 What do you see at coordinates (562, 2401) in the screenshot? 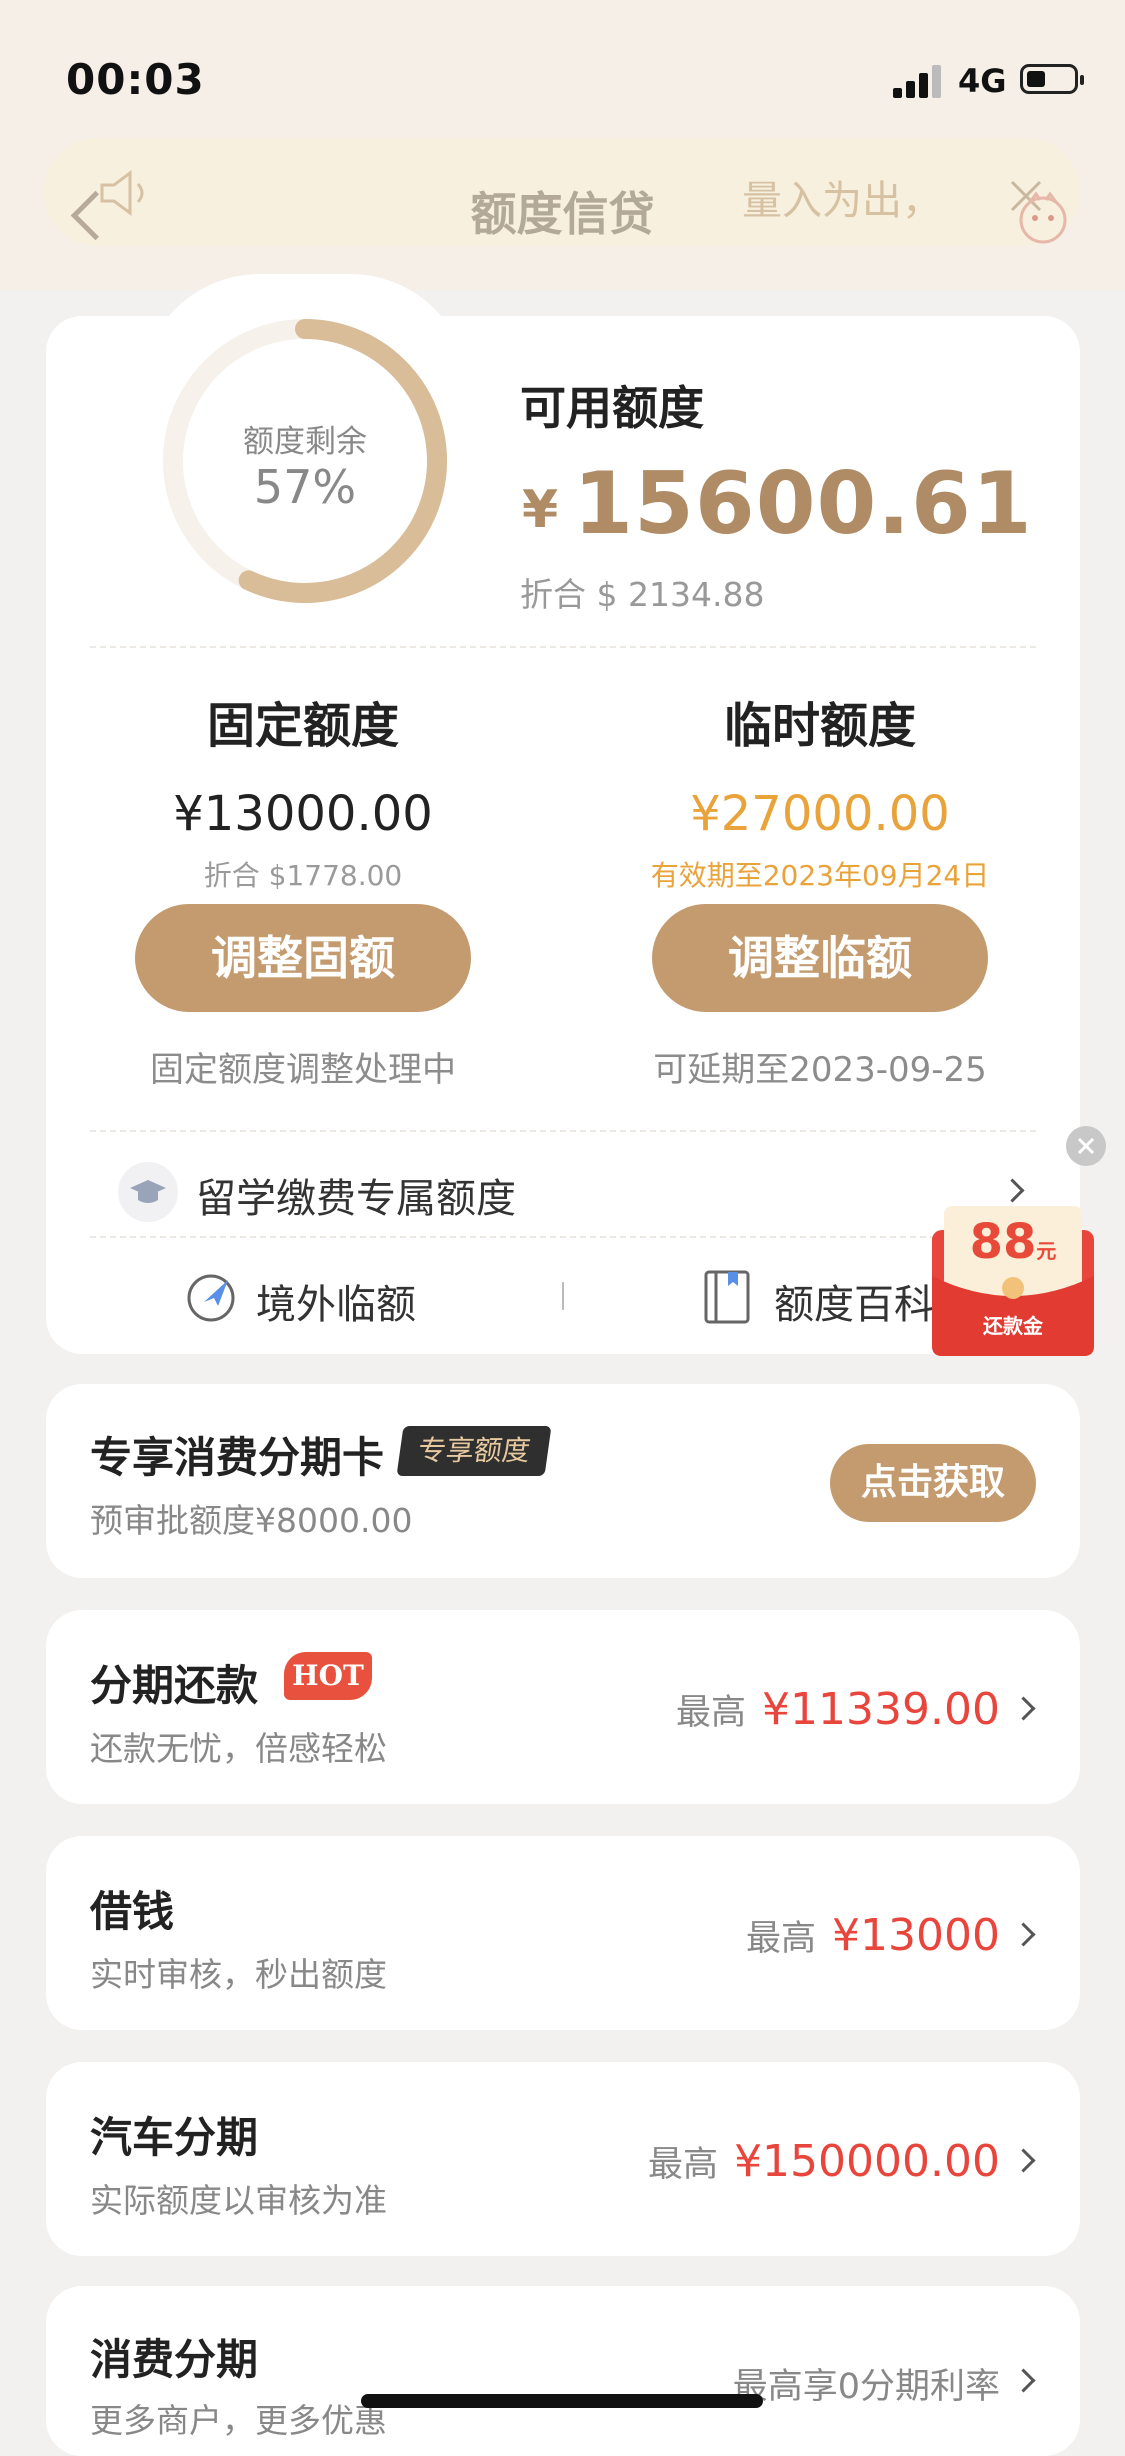
I see `home-indicator` at bounding box center [562, 2401].